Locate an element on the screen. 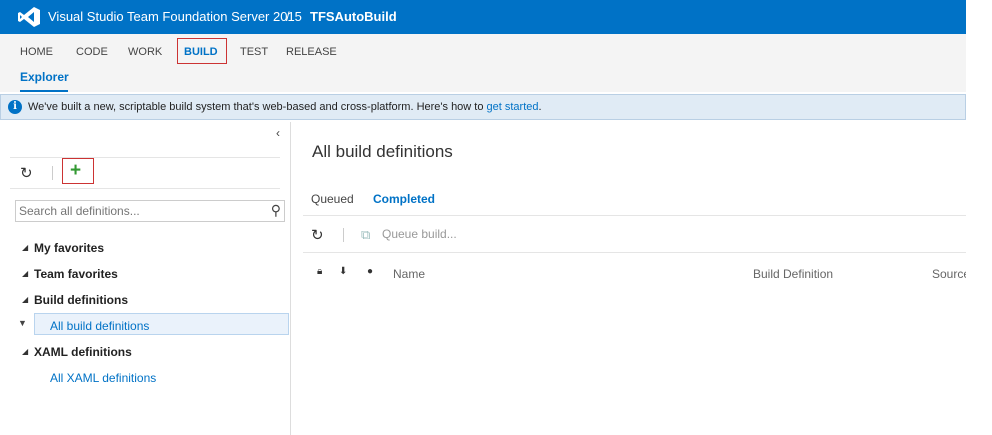 The image size is (992, 435). hub-work: WORK is located at coordinates (145, 52).